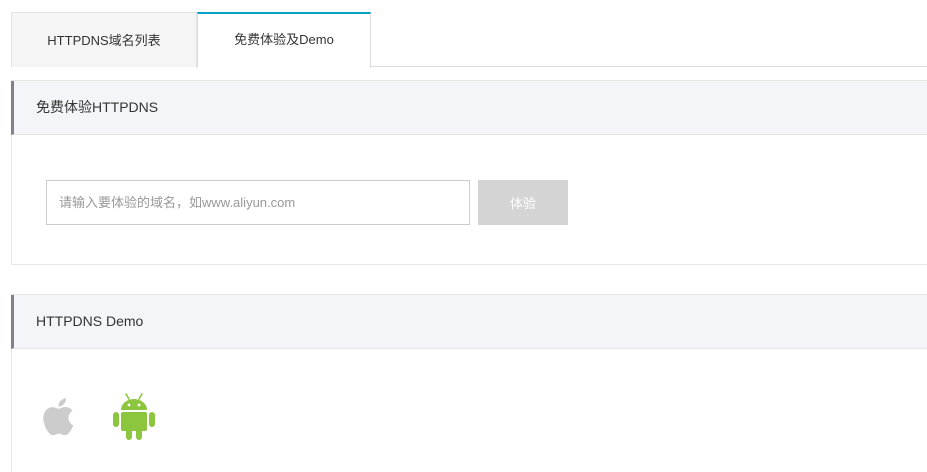 This screenshot has width=927, height=472. I want to click on android-icon, so click(134, 416).